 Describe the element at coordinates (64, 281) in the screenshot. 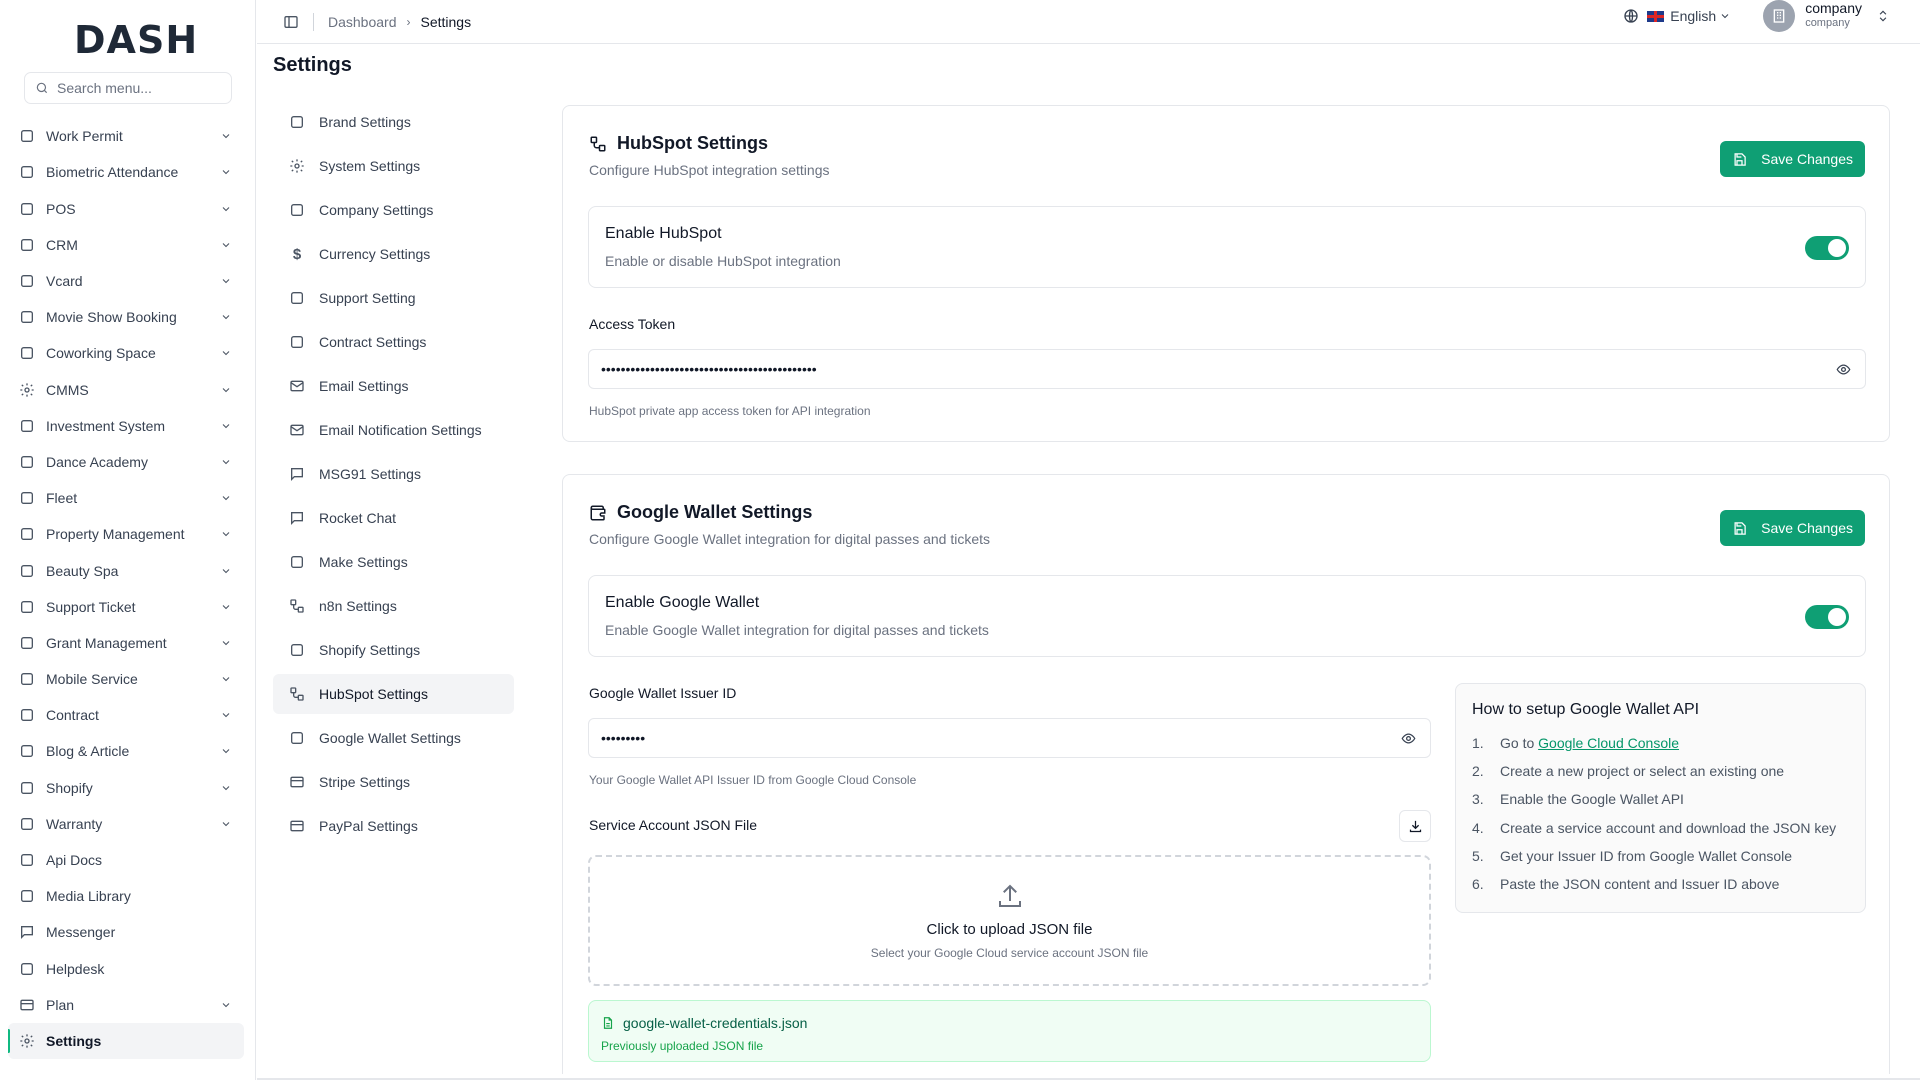

I see `sidebar-item-label: Vcard` at that location.